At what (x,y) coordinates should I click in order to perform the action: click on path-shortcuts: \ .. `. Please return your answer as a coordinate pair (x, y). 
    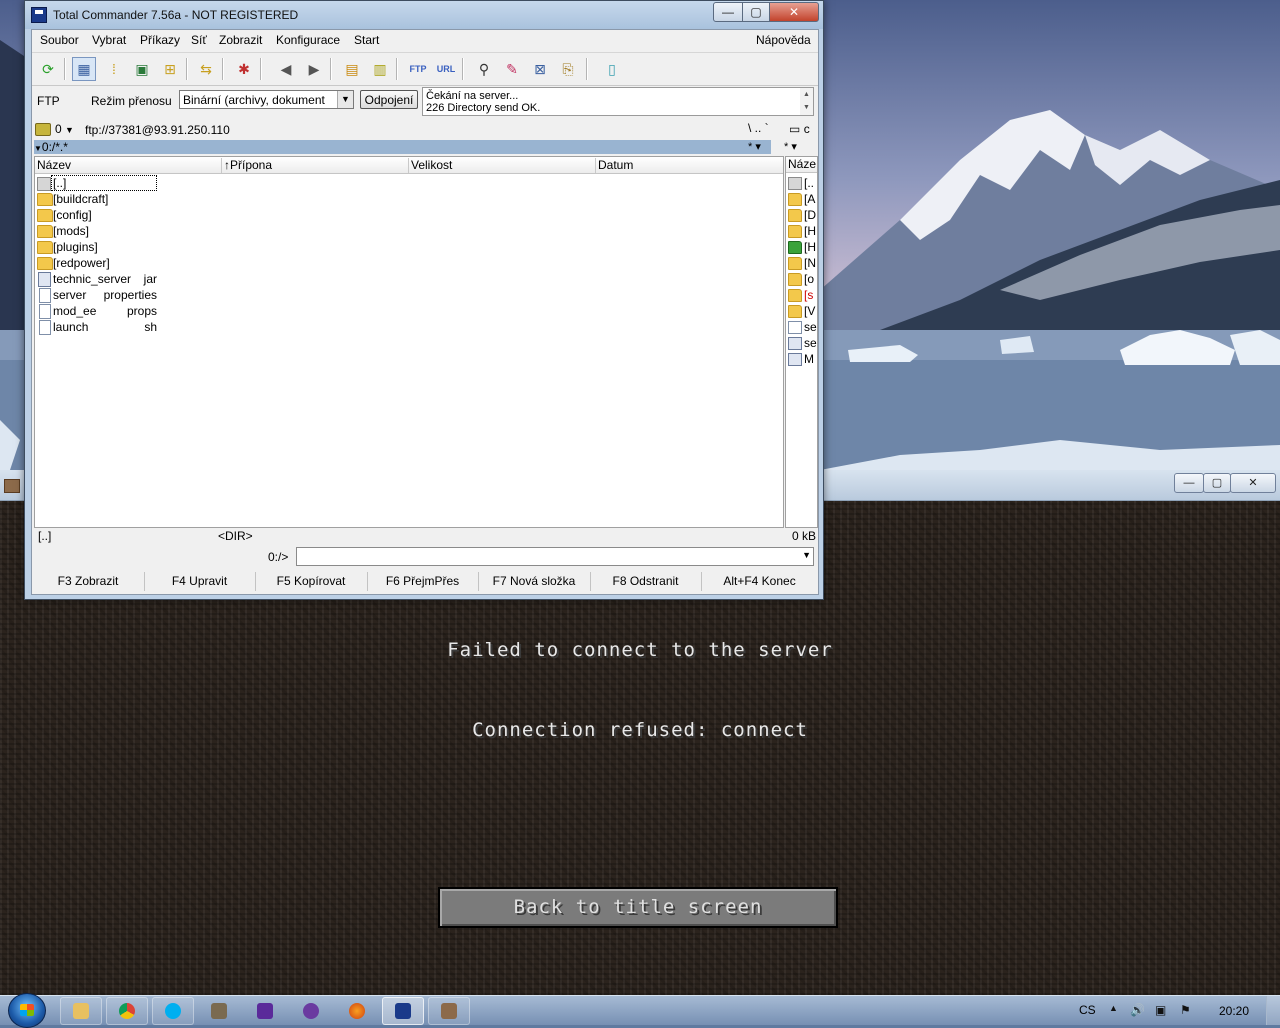
    Looking at the image, I should click on (758, 128).